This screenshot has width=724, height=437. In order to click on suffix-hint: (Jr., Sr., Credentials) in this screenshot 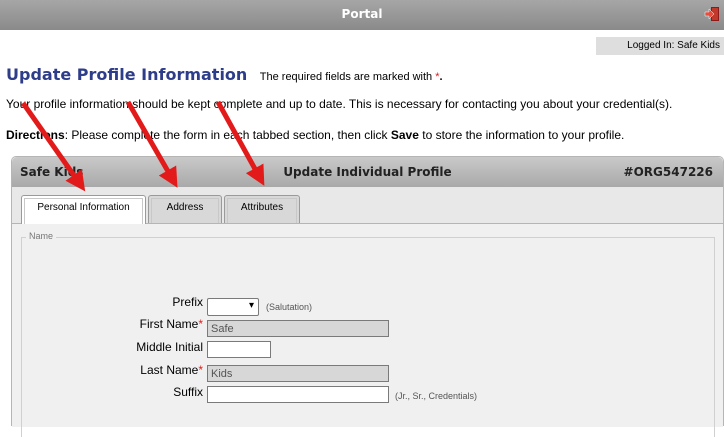, I will do `click(436, 396)`.